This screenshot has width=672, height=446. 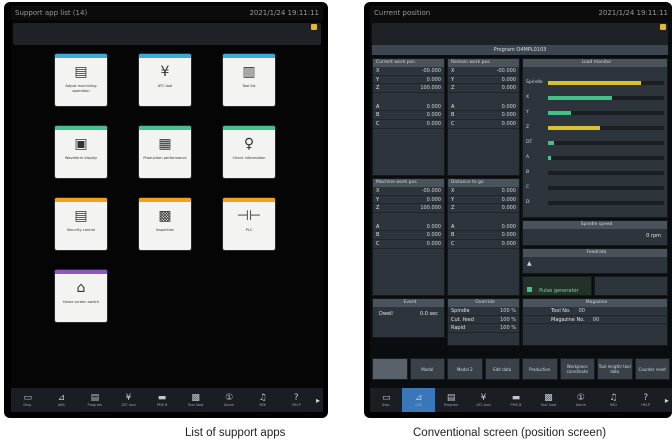 I want to click on softkey-4: Production, so click(x=540, y=369).